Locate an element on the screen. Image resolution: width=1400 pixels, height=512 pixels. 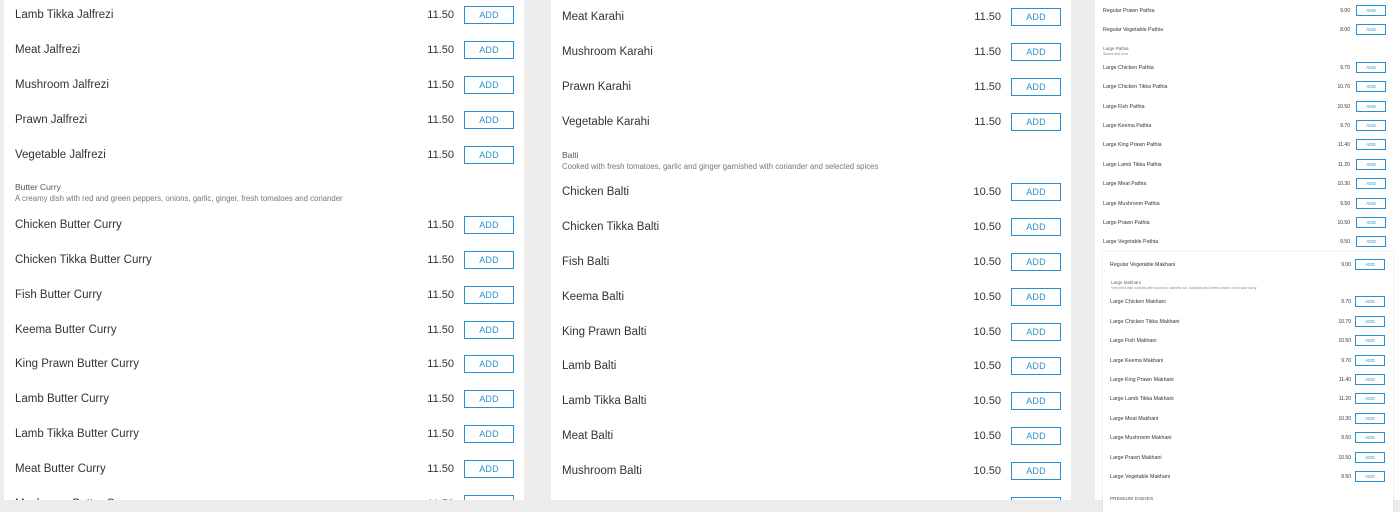
menu-item-name: Large Mushroom Makhani is located at coordinates (1141, 438).